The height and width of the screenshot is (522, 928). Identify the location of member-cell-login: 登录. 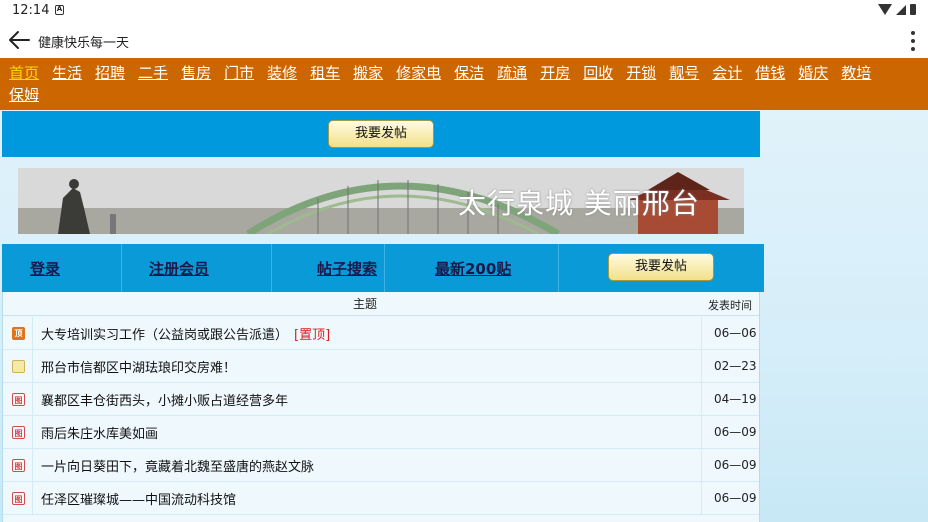
(62, 268).